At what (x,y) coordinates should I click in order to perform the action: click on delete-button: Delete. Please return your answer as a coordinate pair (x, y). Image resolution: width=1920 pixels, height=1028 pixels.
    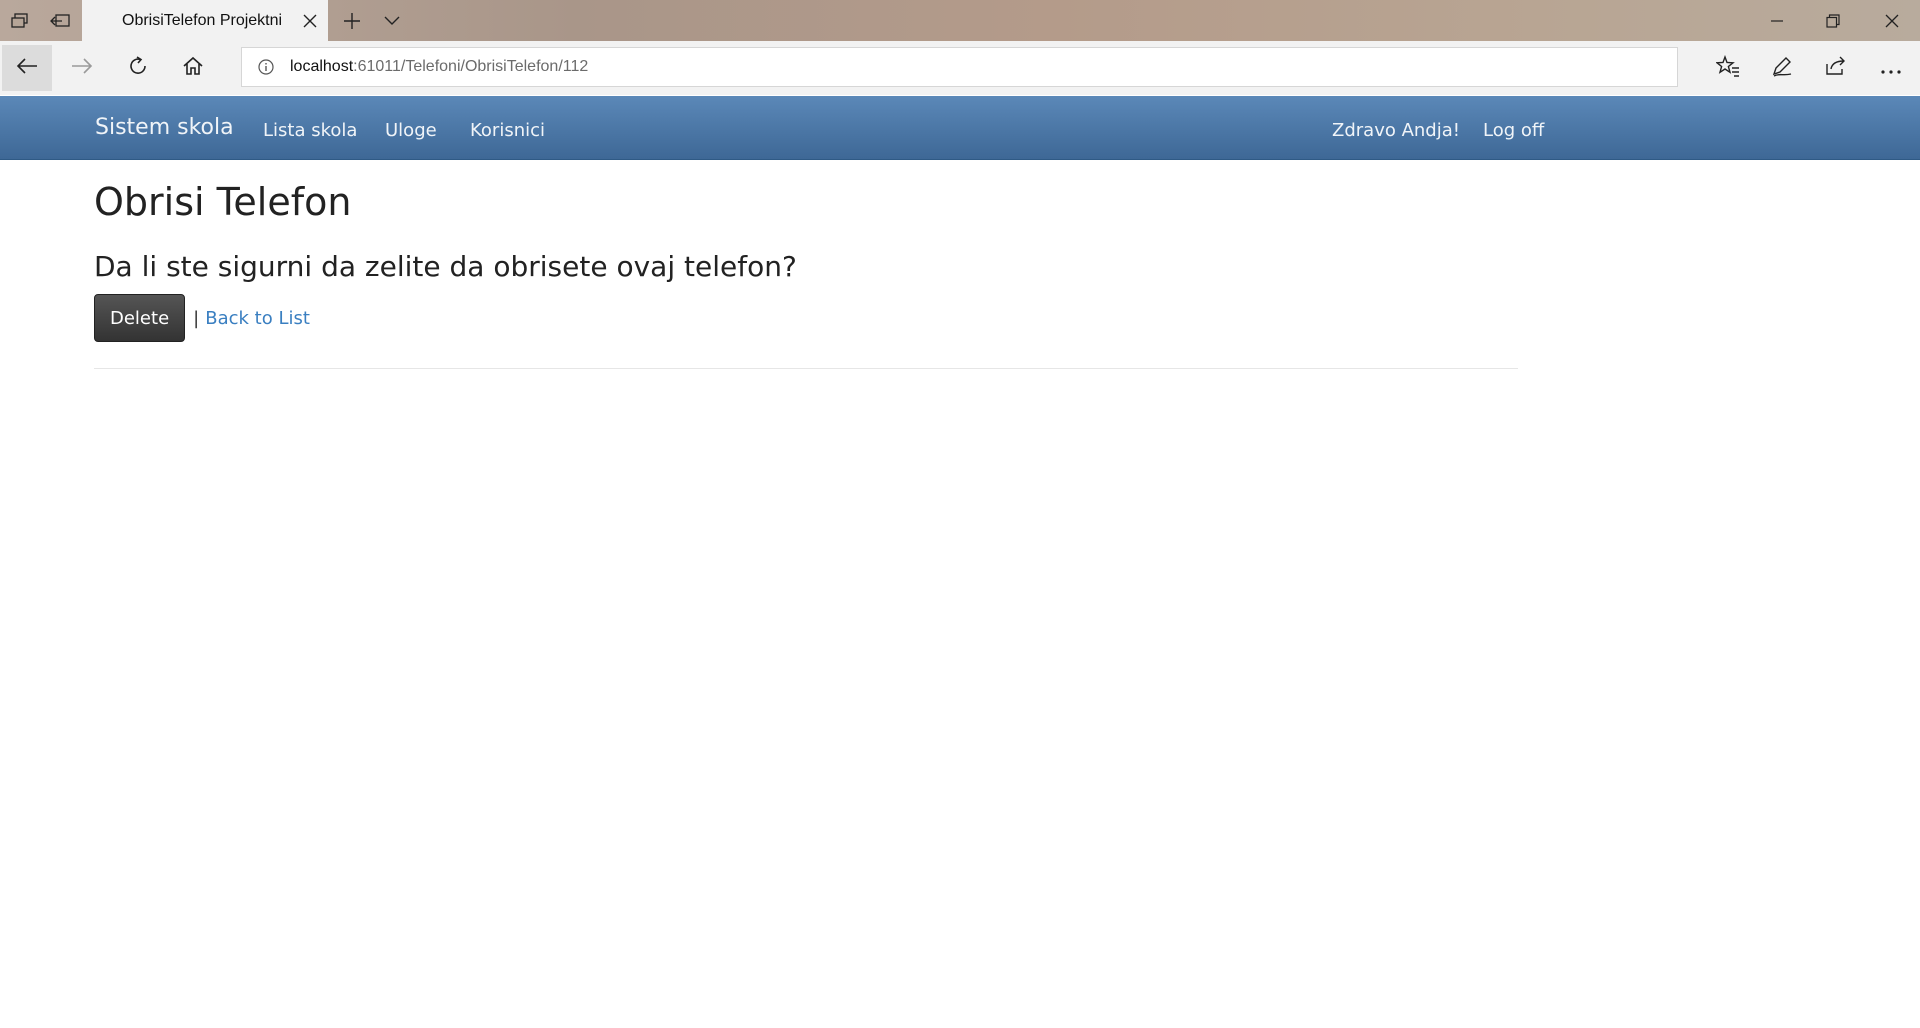
    Looking at the image, I should click on (140, 318).